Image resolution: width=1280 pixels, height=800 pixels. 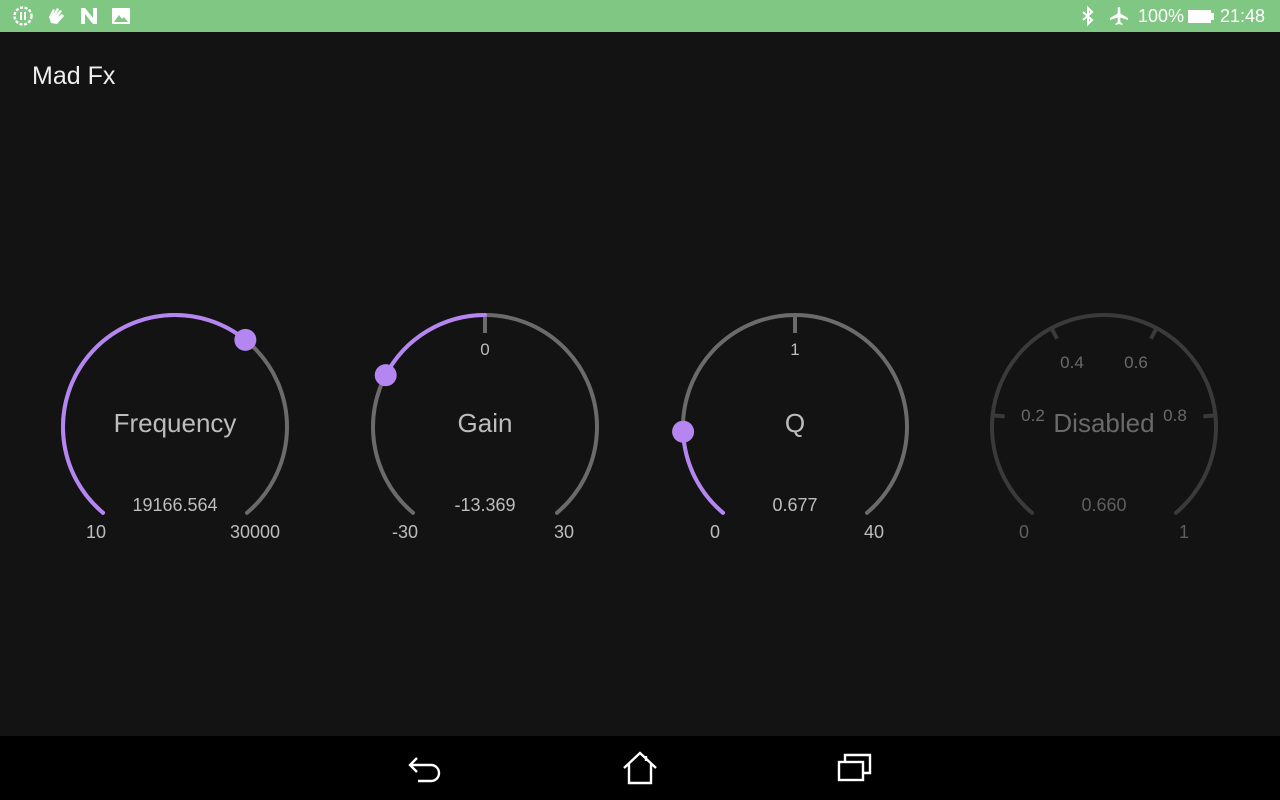 I want to click on knob-value: -13.369, so click(x=485, y=505).